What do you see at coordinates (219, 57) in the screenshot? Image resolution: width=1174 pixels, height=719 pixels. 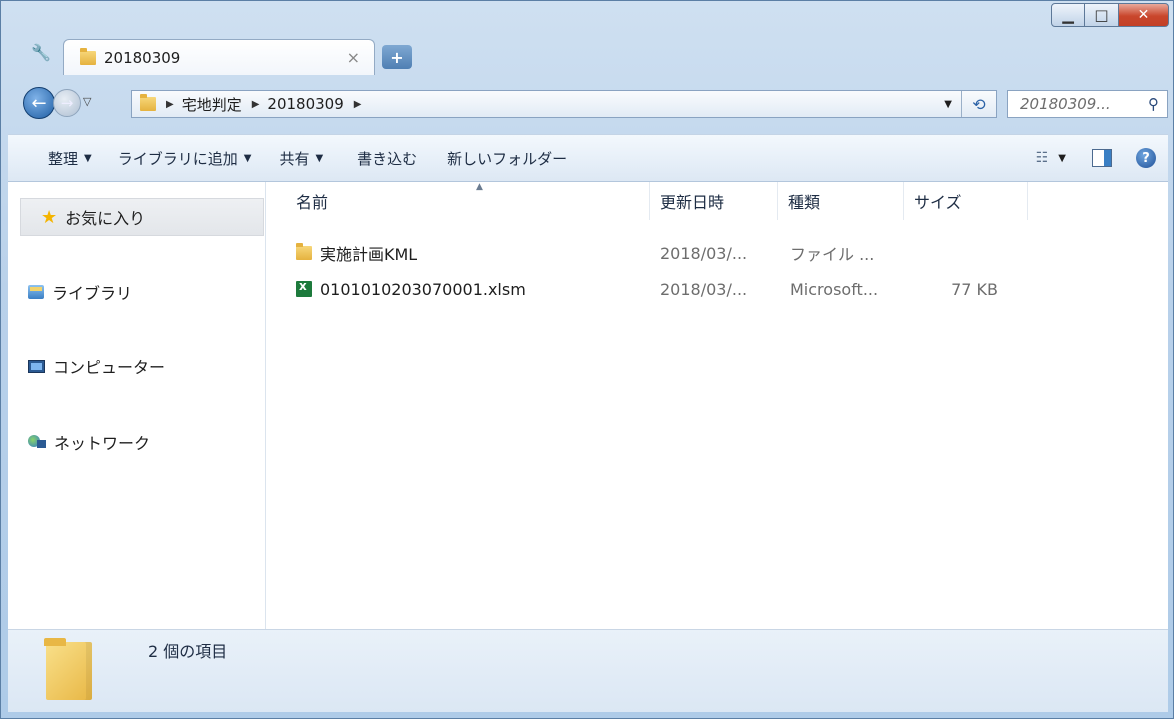 I see `tab-current: 20180309 ×` at bounding box center [219, 57].